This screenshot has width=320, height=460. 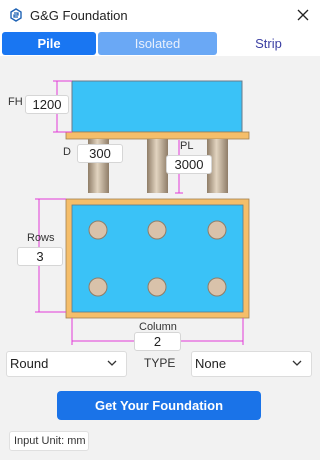 What do you see at coordinates (160, 363) in the screenshot?
I see `type-label: TYPE` at bounding box center [160, 363].